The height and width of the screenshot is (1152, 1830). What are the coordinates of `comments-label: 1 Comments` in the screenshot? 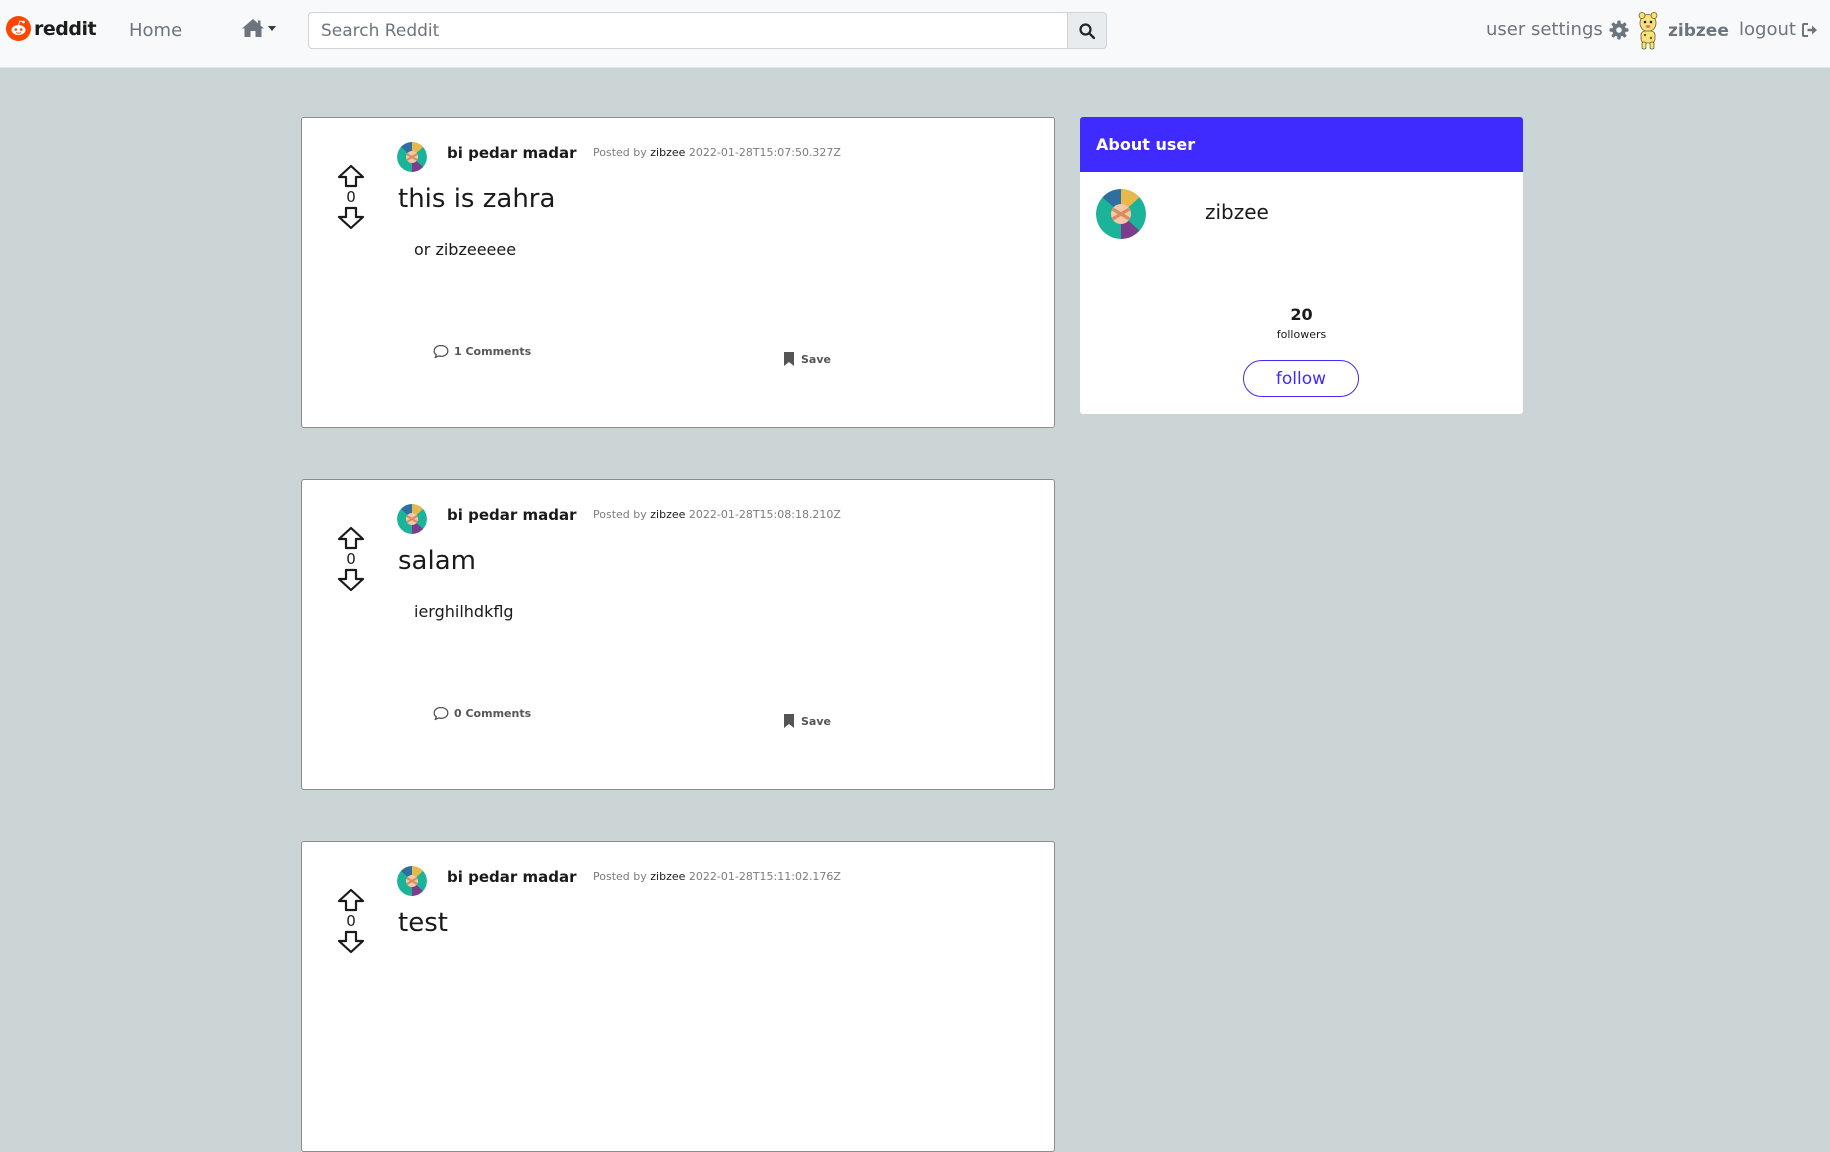 It's located at (493, 351).